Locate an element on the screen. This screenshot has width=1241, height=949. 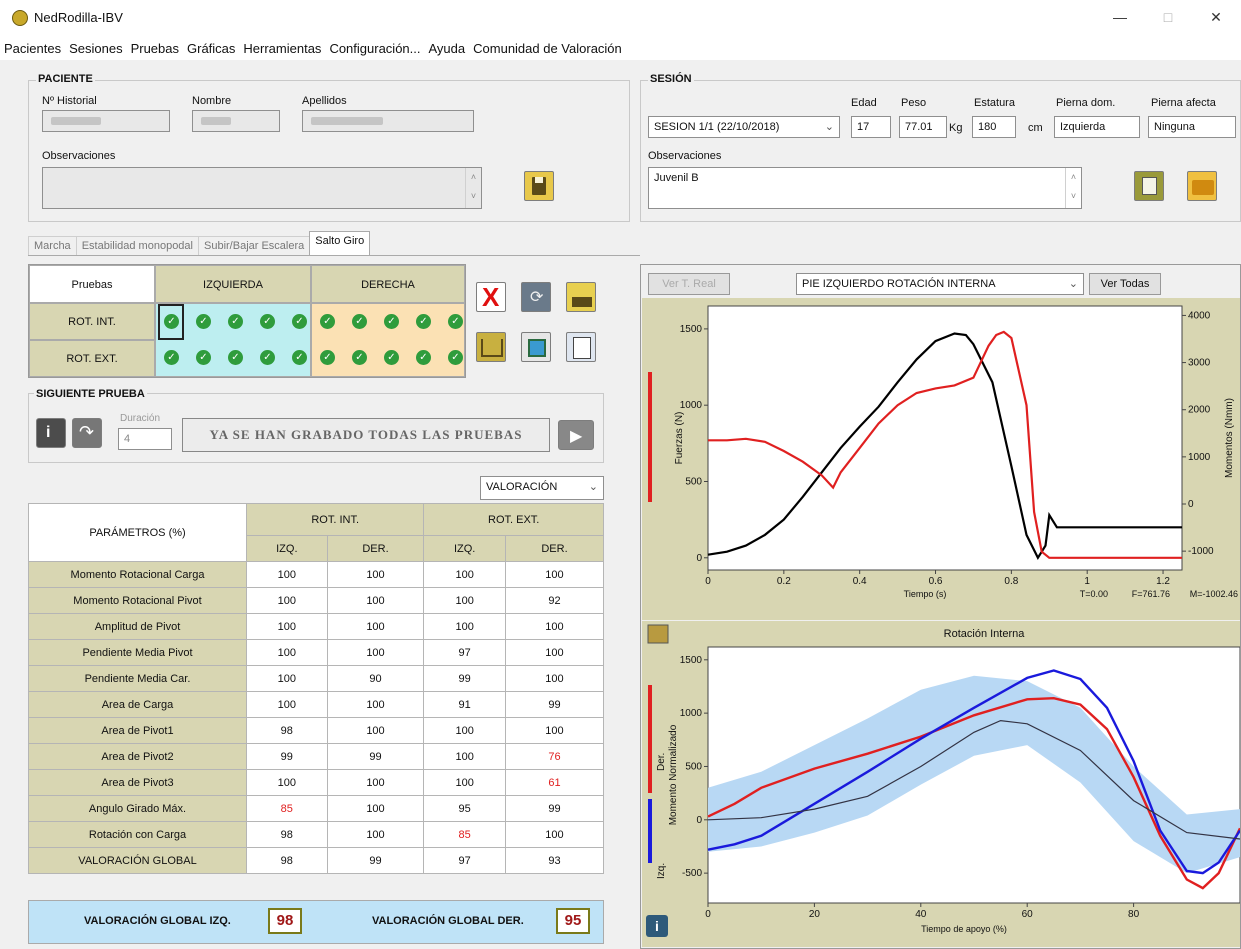
ver-todas-button: Ver Todas is located at coordinates (1125, 284).